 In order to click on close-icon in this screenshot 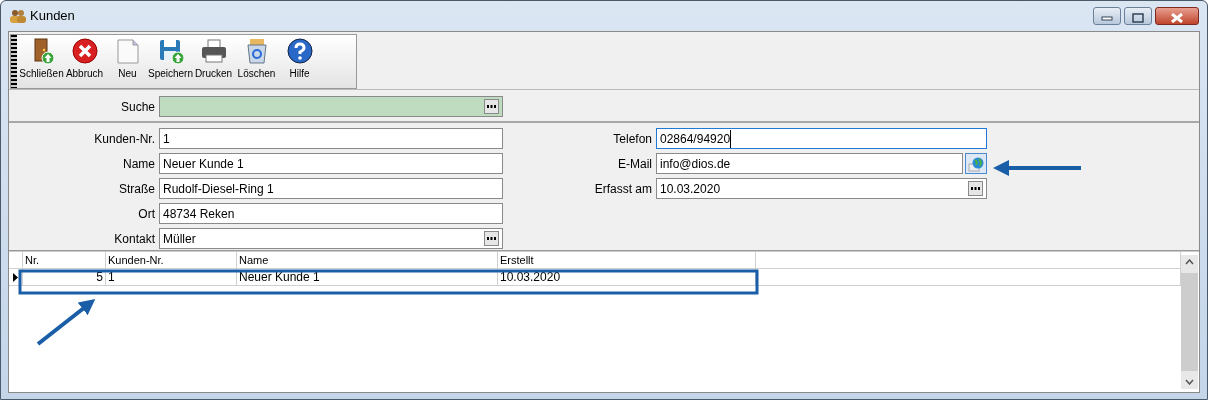, I will do `click(1177, 17)`.